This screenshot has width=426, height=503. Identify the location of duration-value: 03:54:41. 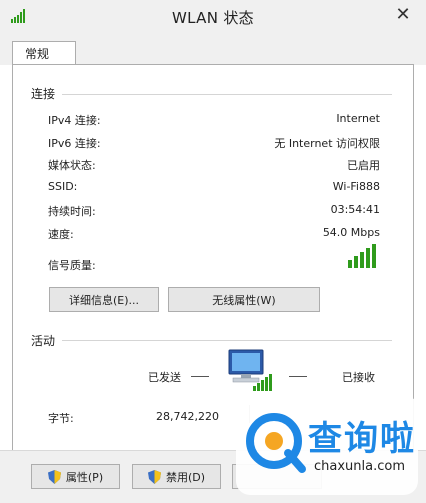
(355, 209).